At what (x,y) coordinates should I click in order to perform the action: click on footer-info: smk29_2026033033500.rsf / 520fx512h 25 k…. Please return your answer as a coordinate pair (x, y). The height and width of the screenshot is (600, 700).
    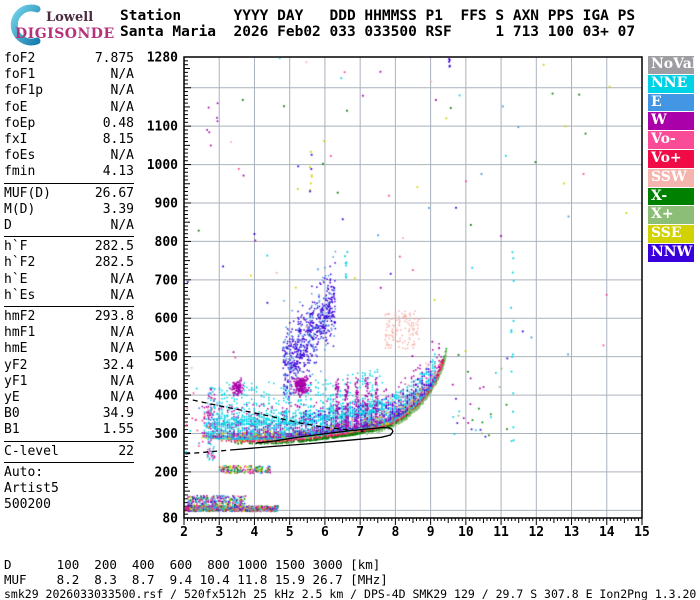
    Looking at the image, I should click on (350, 593).